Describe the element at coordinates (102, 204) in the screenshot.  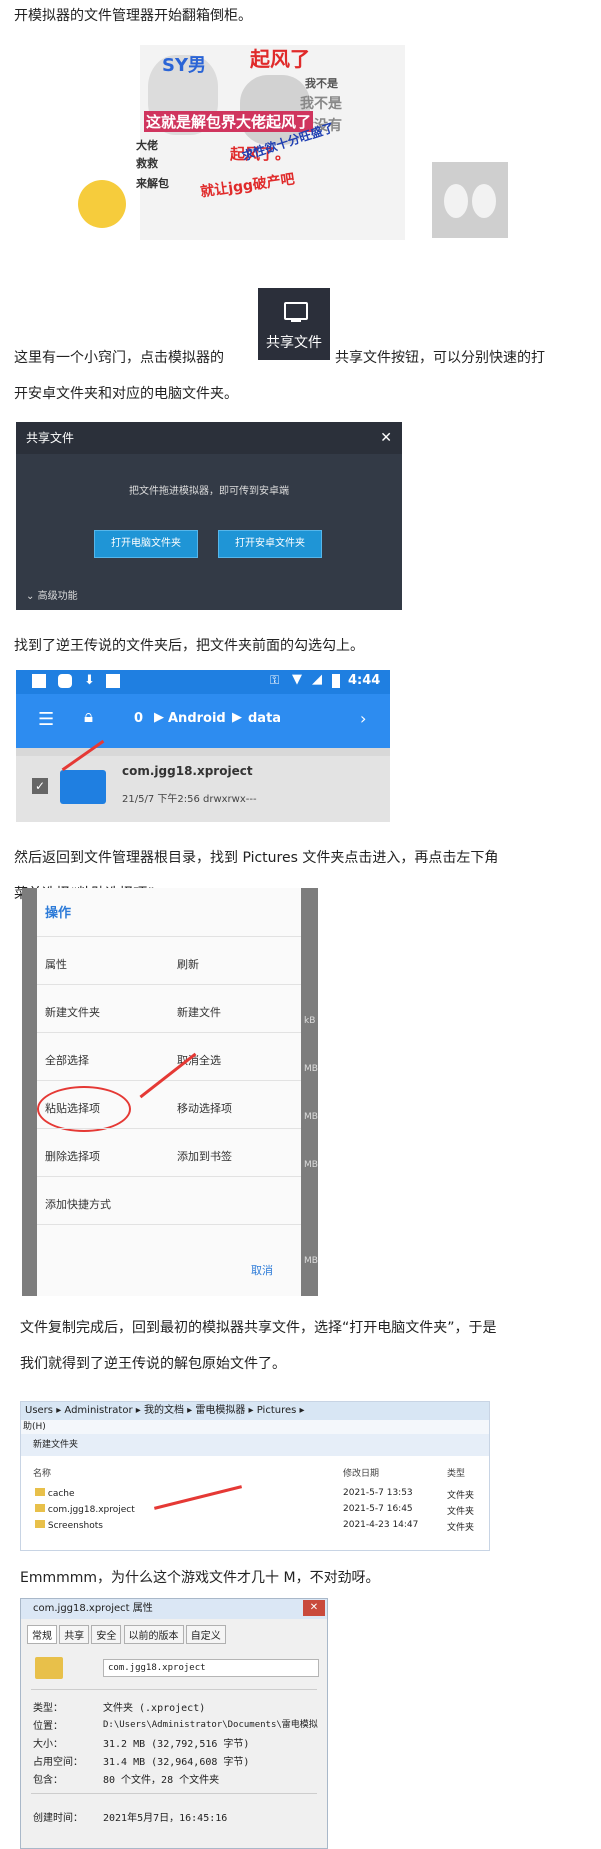
I see `duck-emoji-icon` at that location.